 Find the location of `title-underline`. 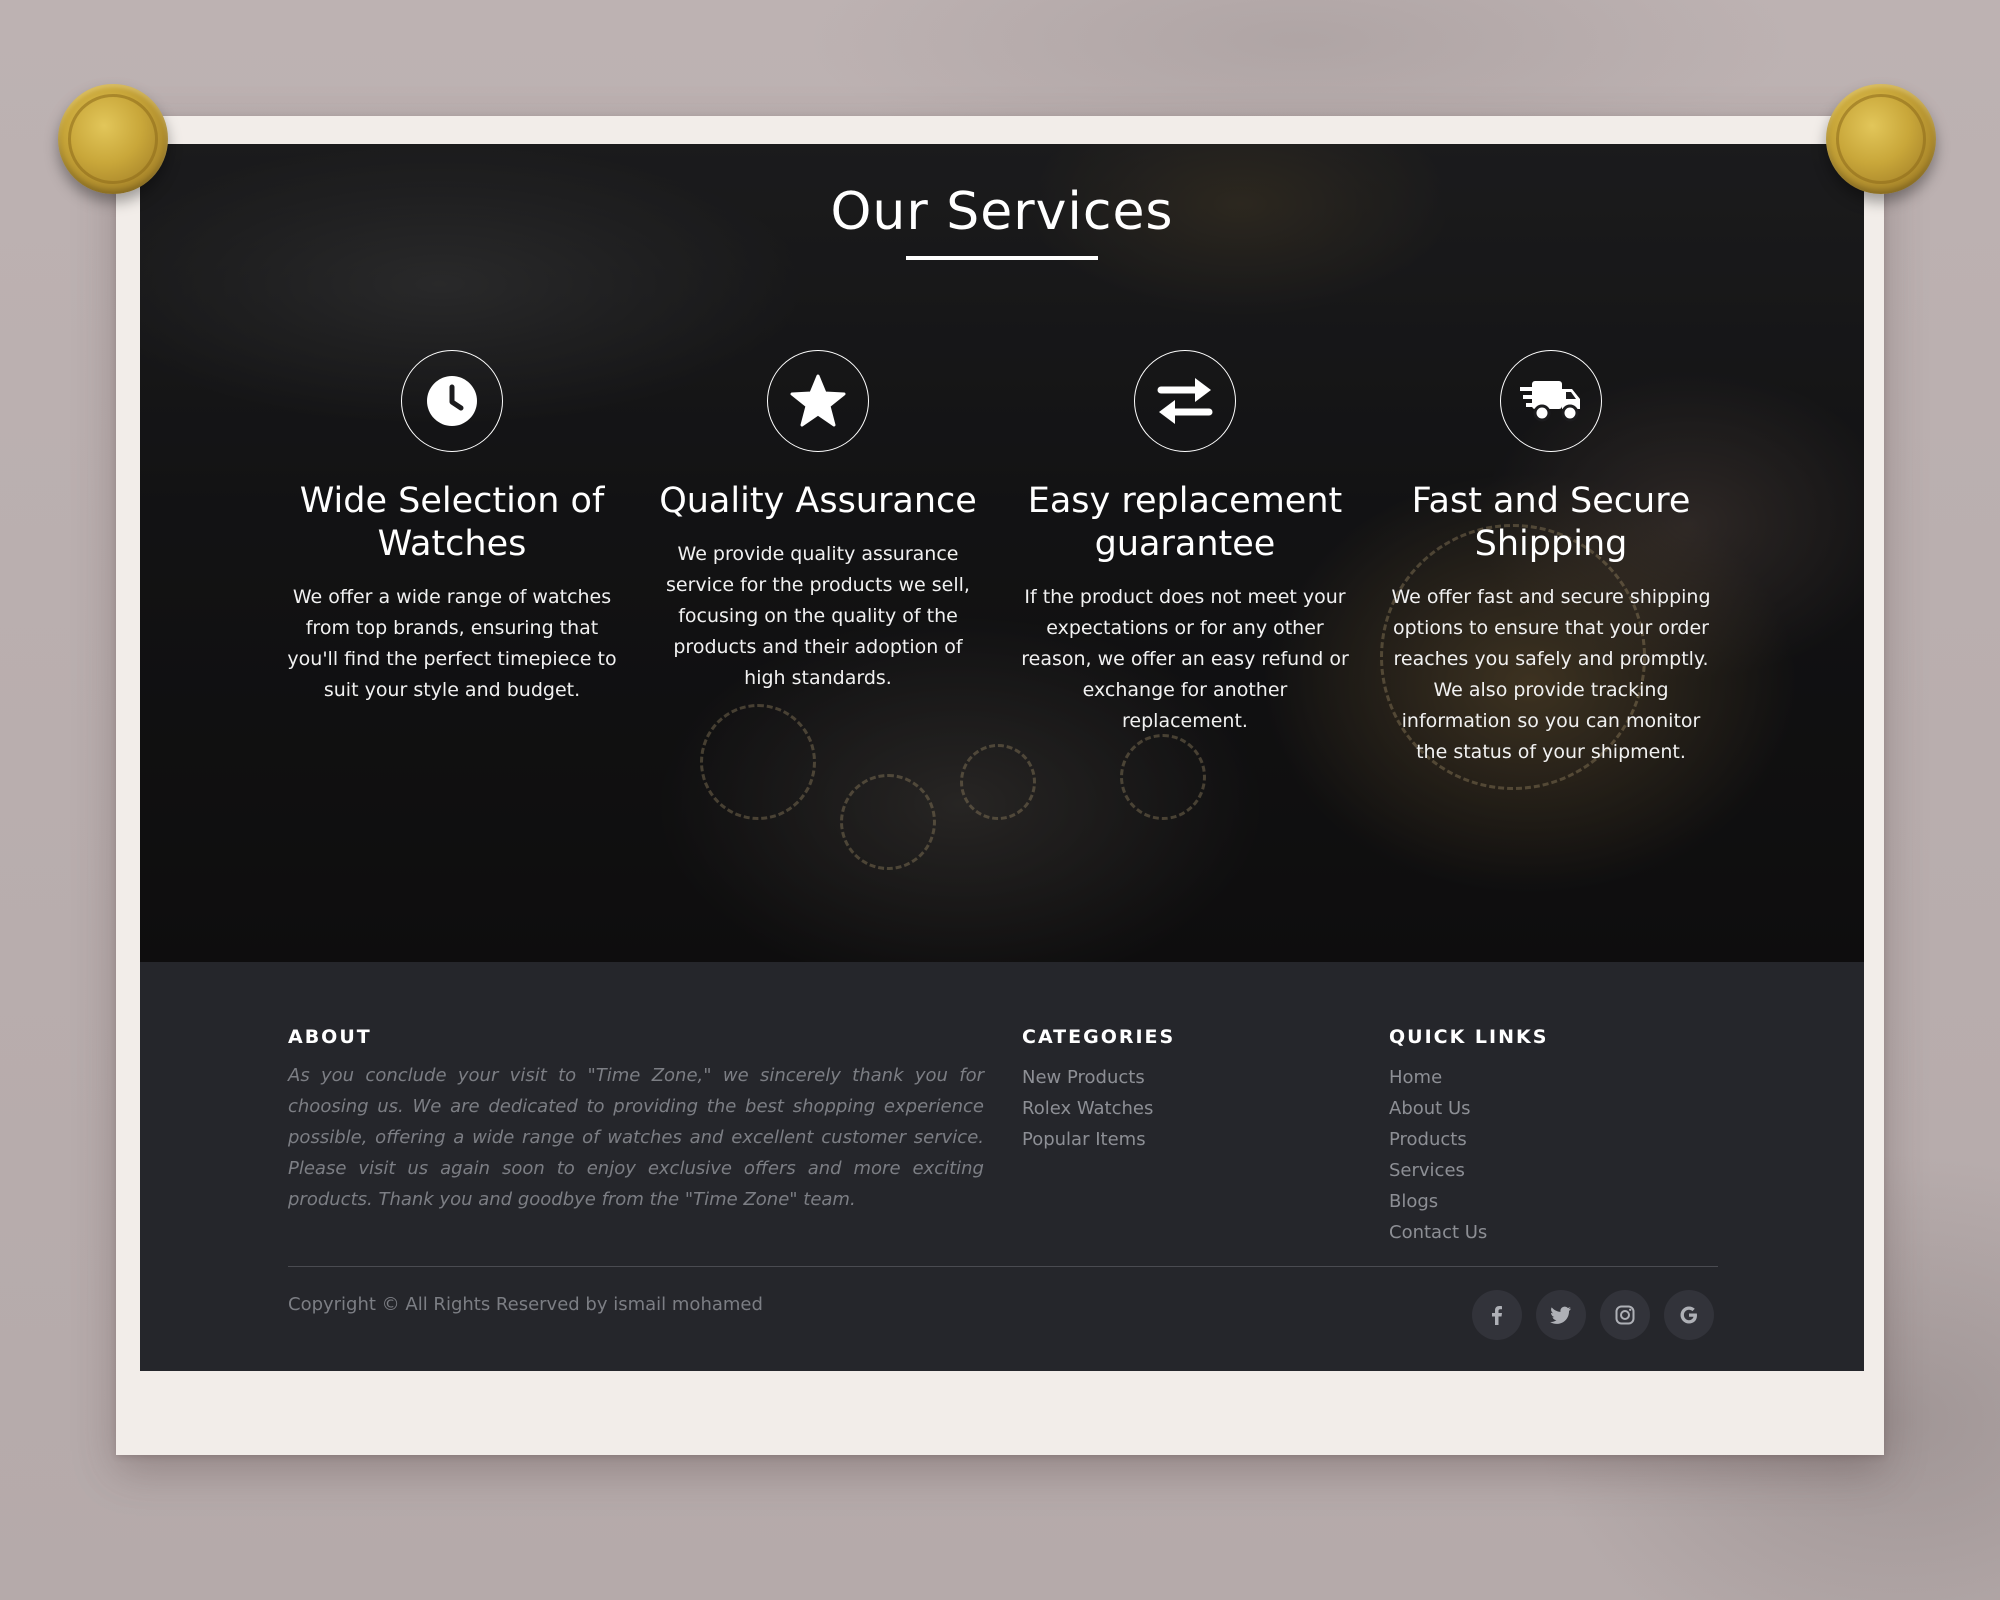

title-underline is located at coordinates (1002, 258).